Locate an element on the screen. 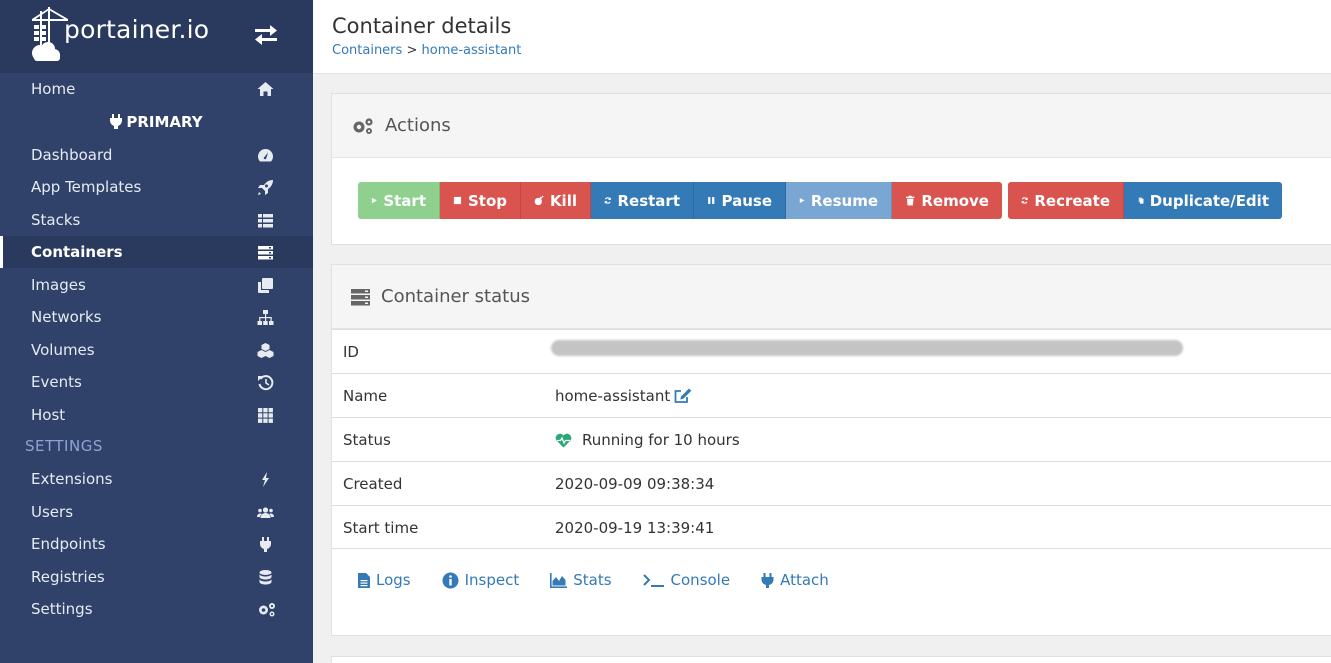 The width and height of the screenshot is (1331, 663). pause-button: Pause is located at coordinates (740, 200).